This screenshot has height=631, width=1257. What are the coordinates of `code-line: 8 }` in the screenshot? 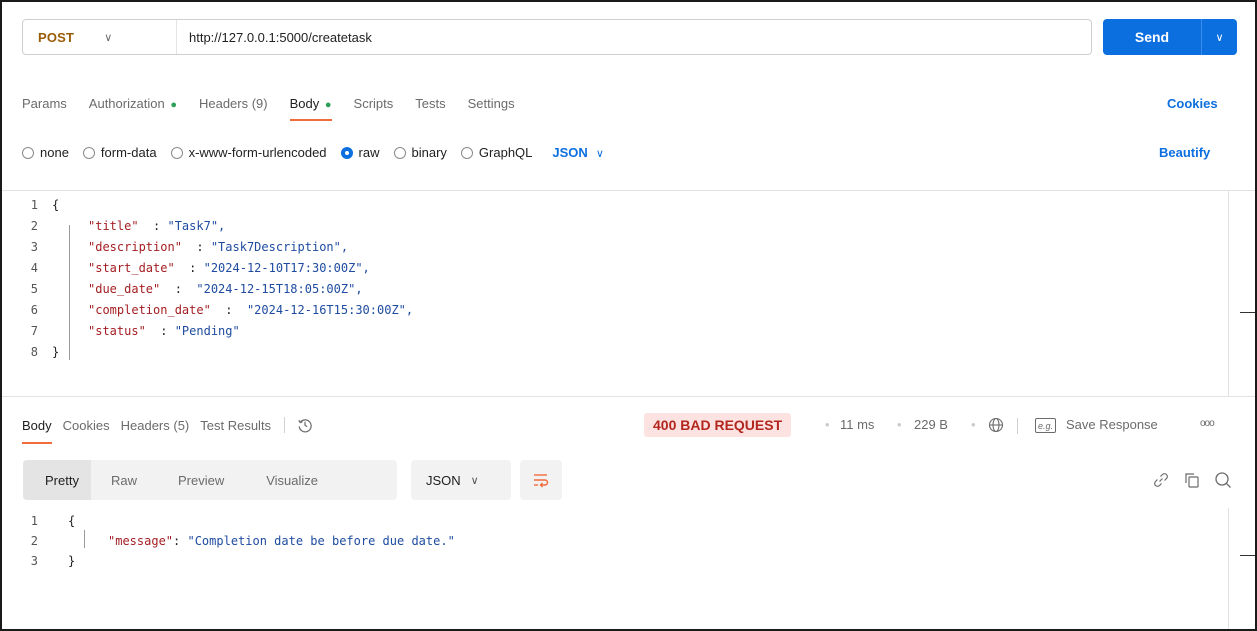 It's located at (45, 351).